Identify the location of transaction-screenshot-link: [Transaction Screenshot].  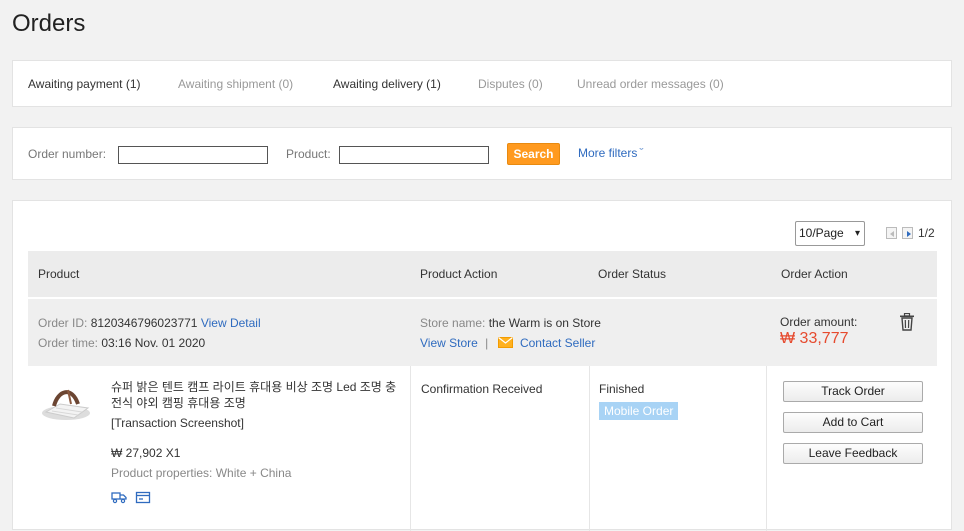
(177, 423).